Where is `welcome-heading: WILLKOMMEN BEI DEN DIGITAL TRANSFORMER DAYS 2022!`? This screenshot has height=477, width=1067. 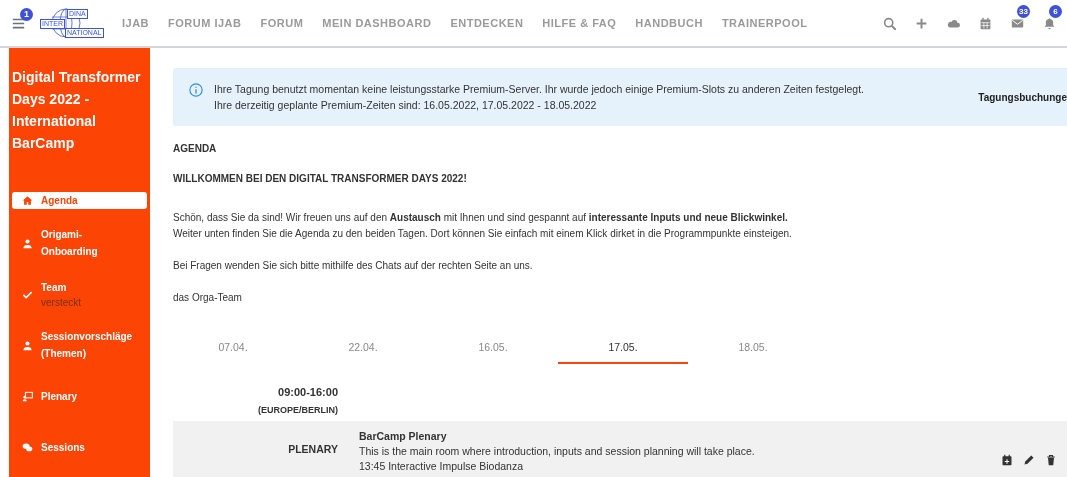
welcome-heading: WILLKOMMEN BEI DEN DIGITAL TRANSFORMER DAYS 2022! is located at coordinates (320, 179).